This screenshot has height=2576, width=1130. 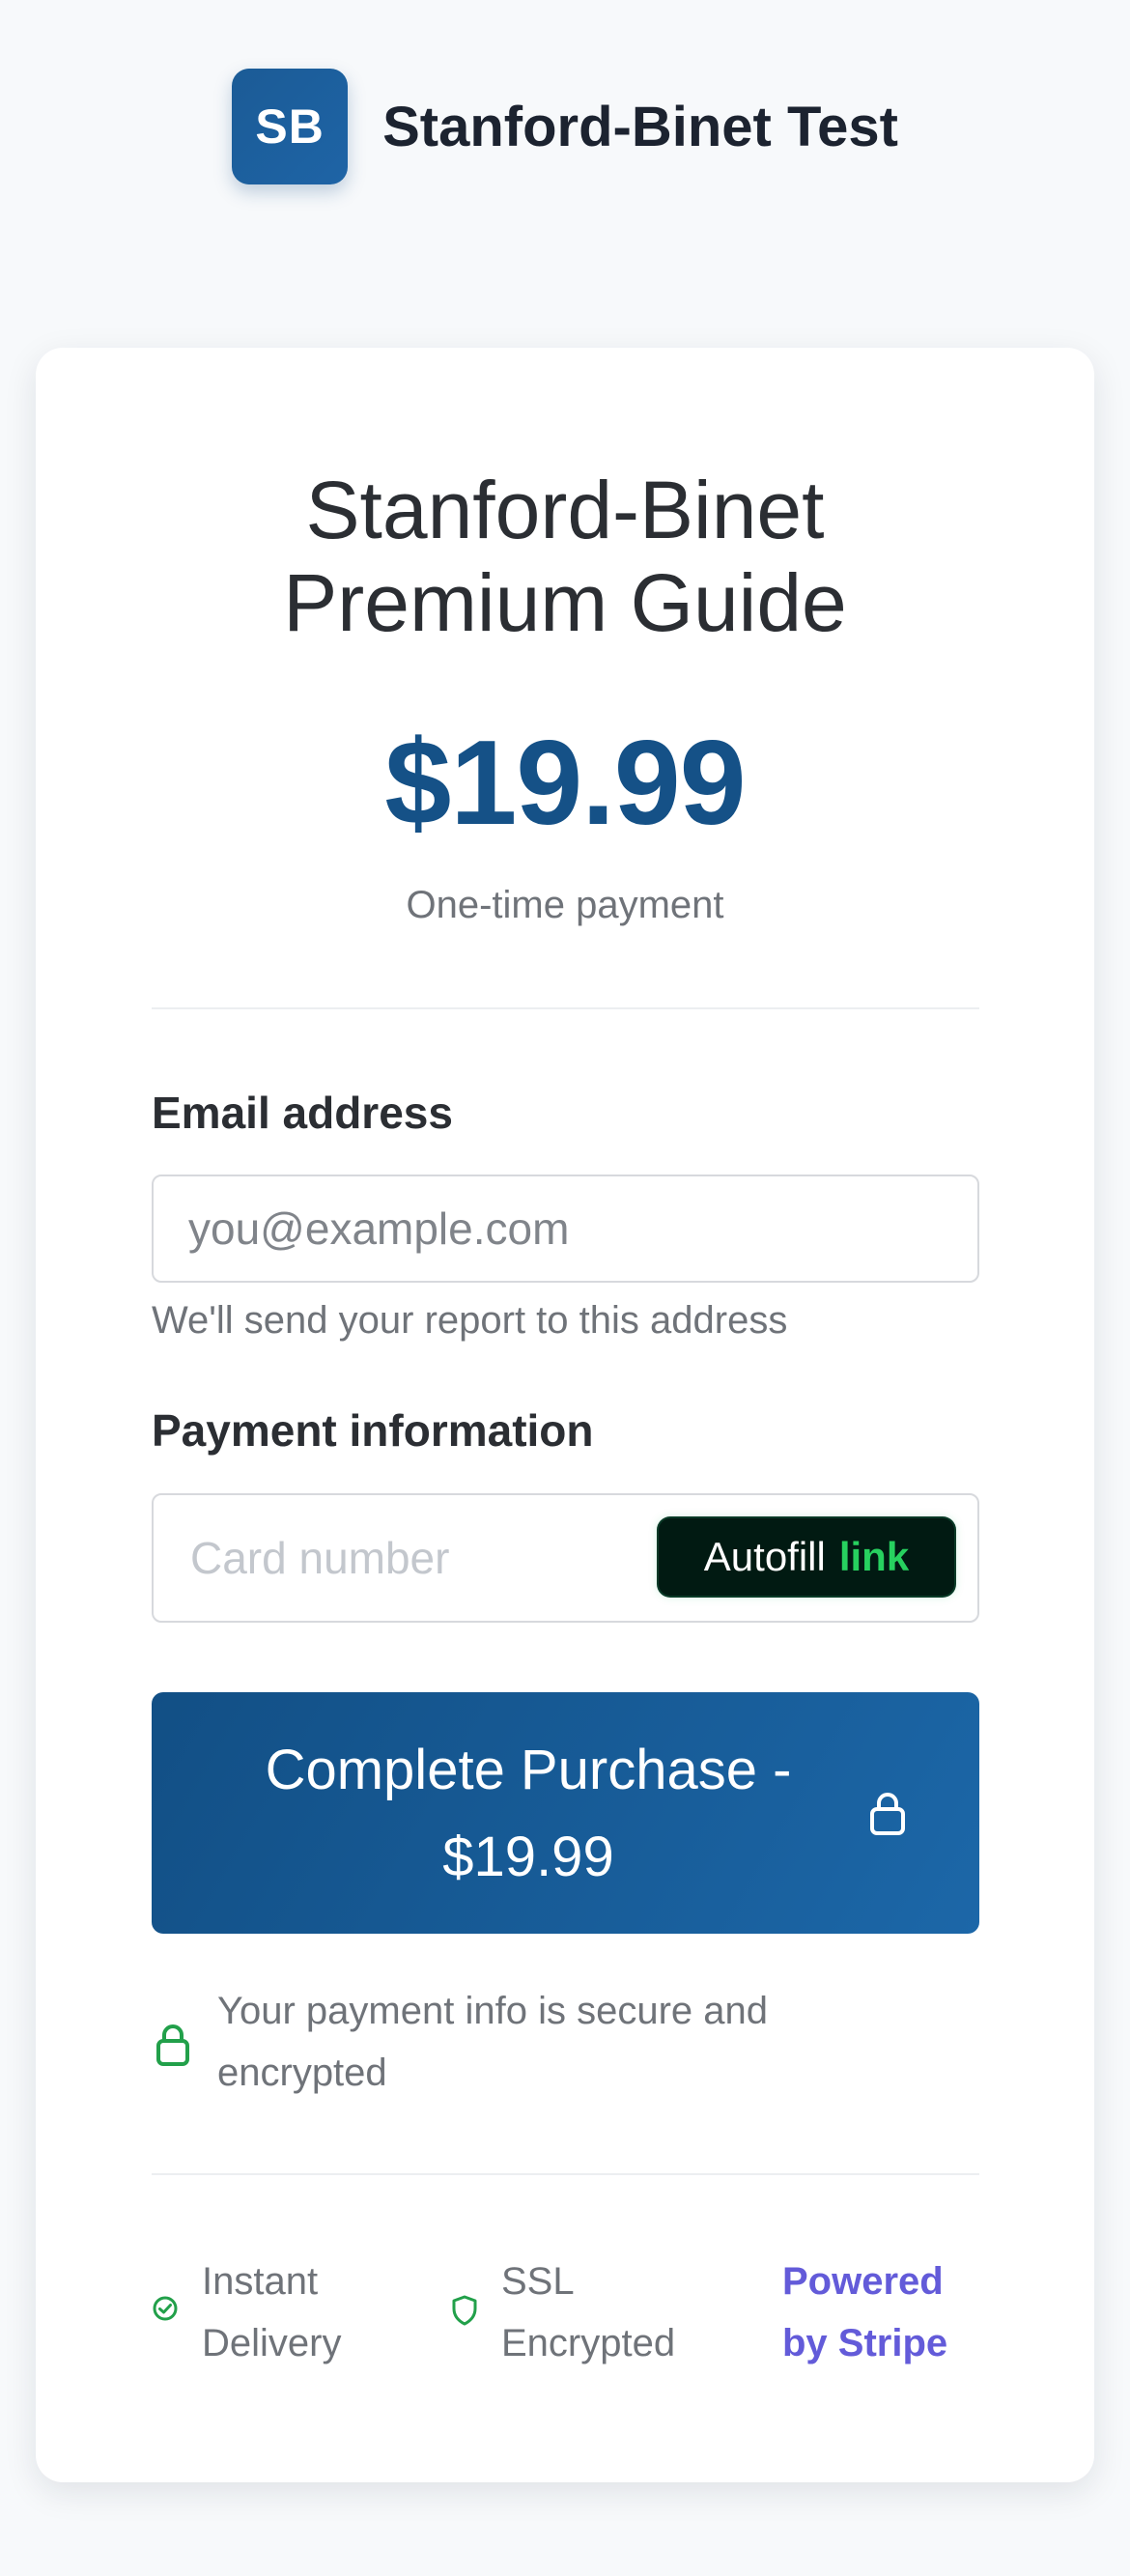 I want to click on brand-logo: SB, so click(x=290, y=126).